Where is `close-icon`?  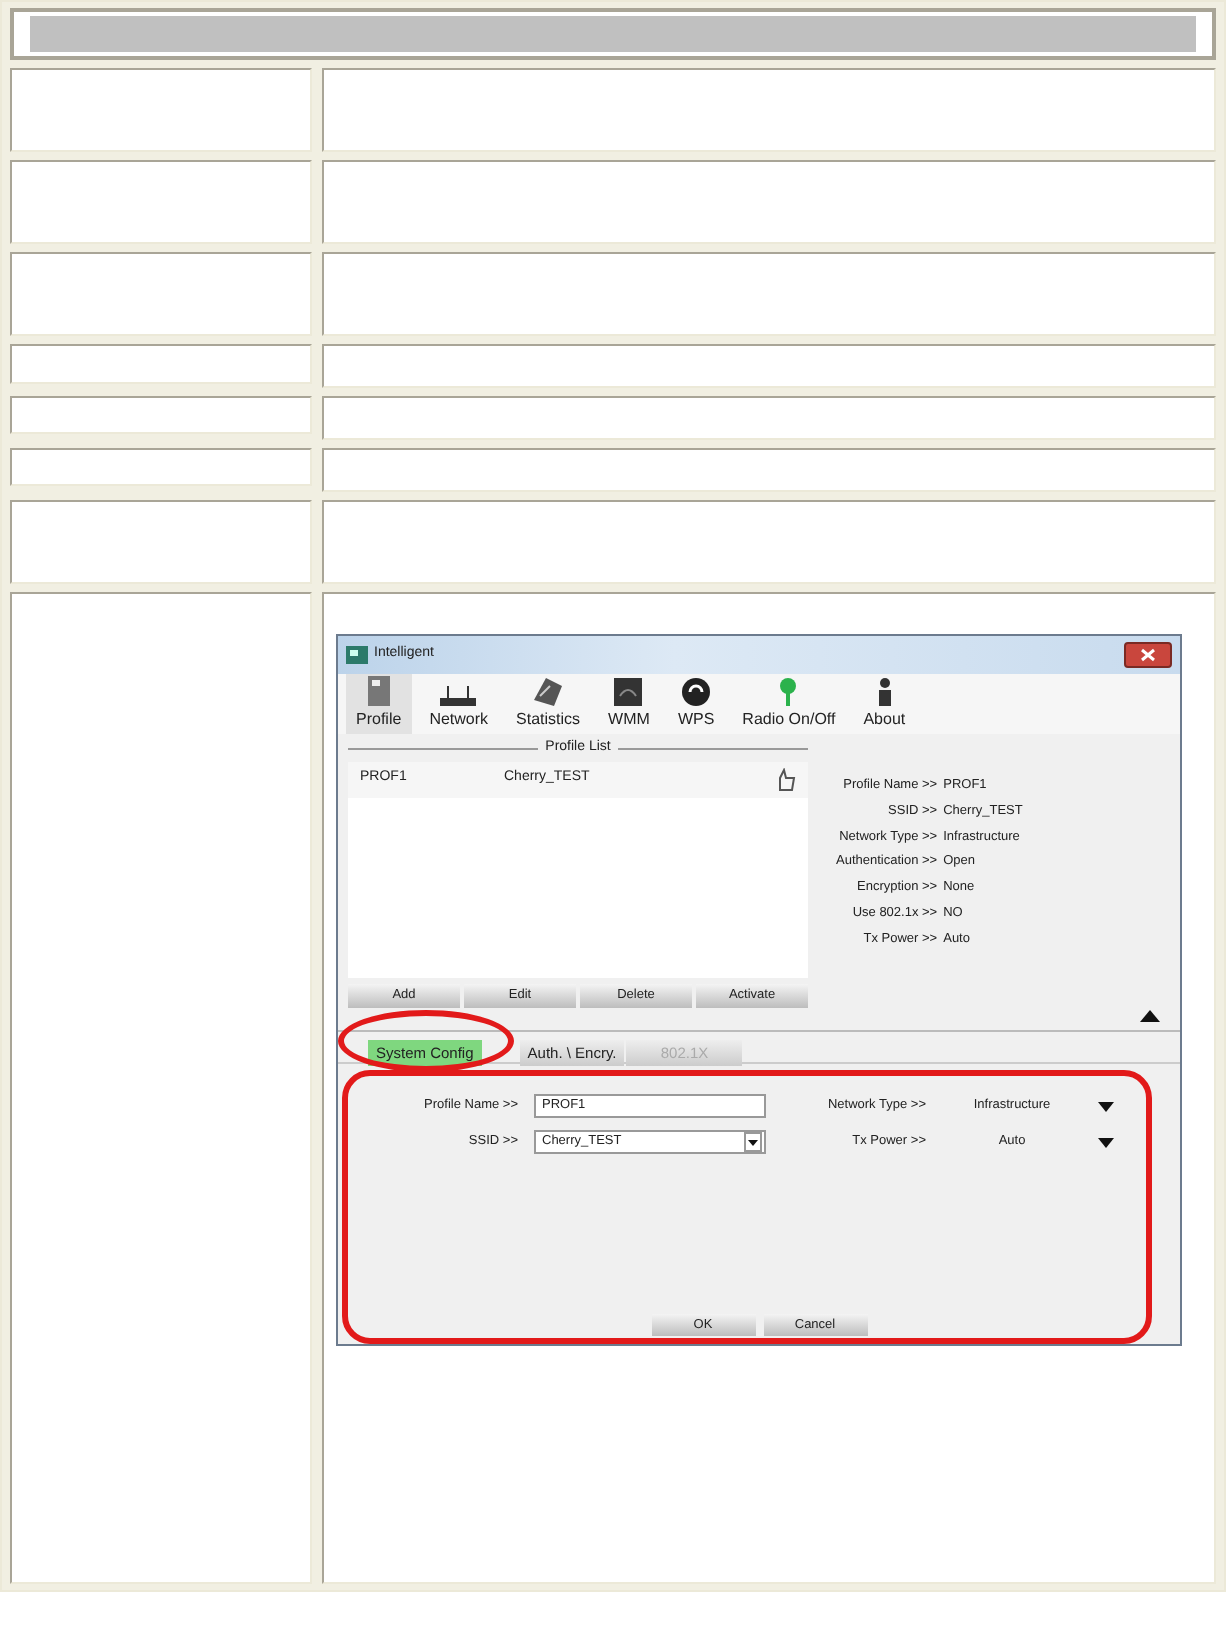 close-icon is located at coordinates (1148, 655).